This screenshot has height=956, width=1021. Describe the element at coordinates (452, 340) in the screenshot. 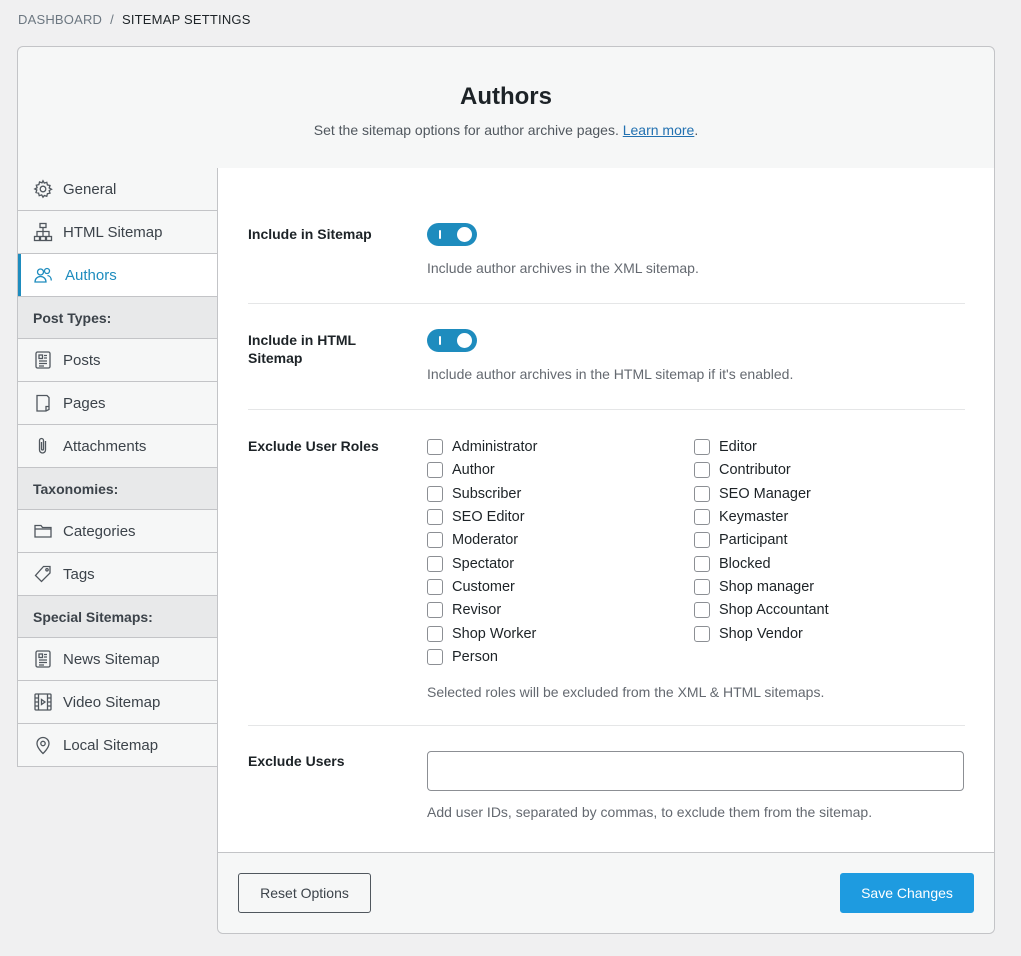

I see `include-html-toggle` at that location.